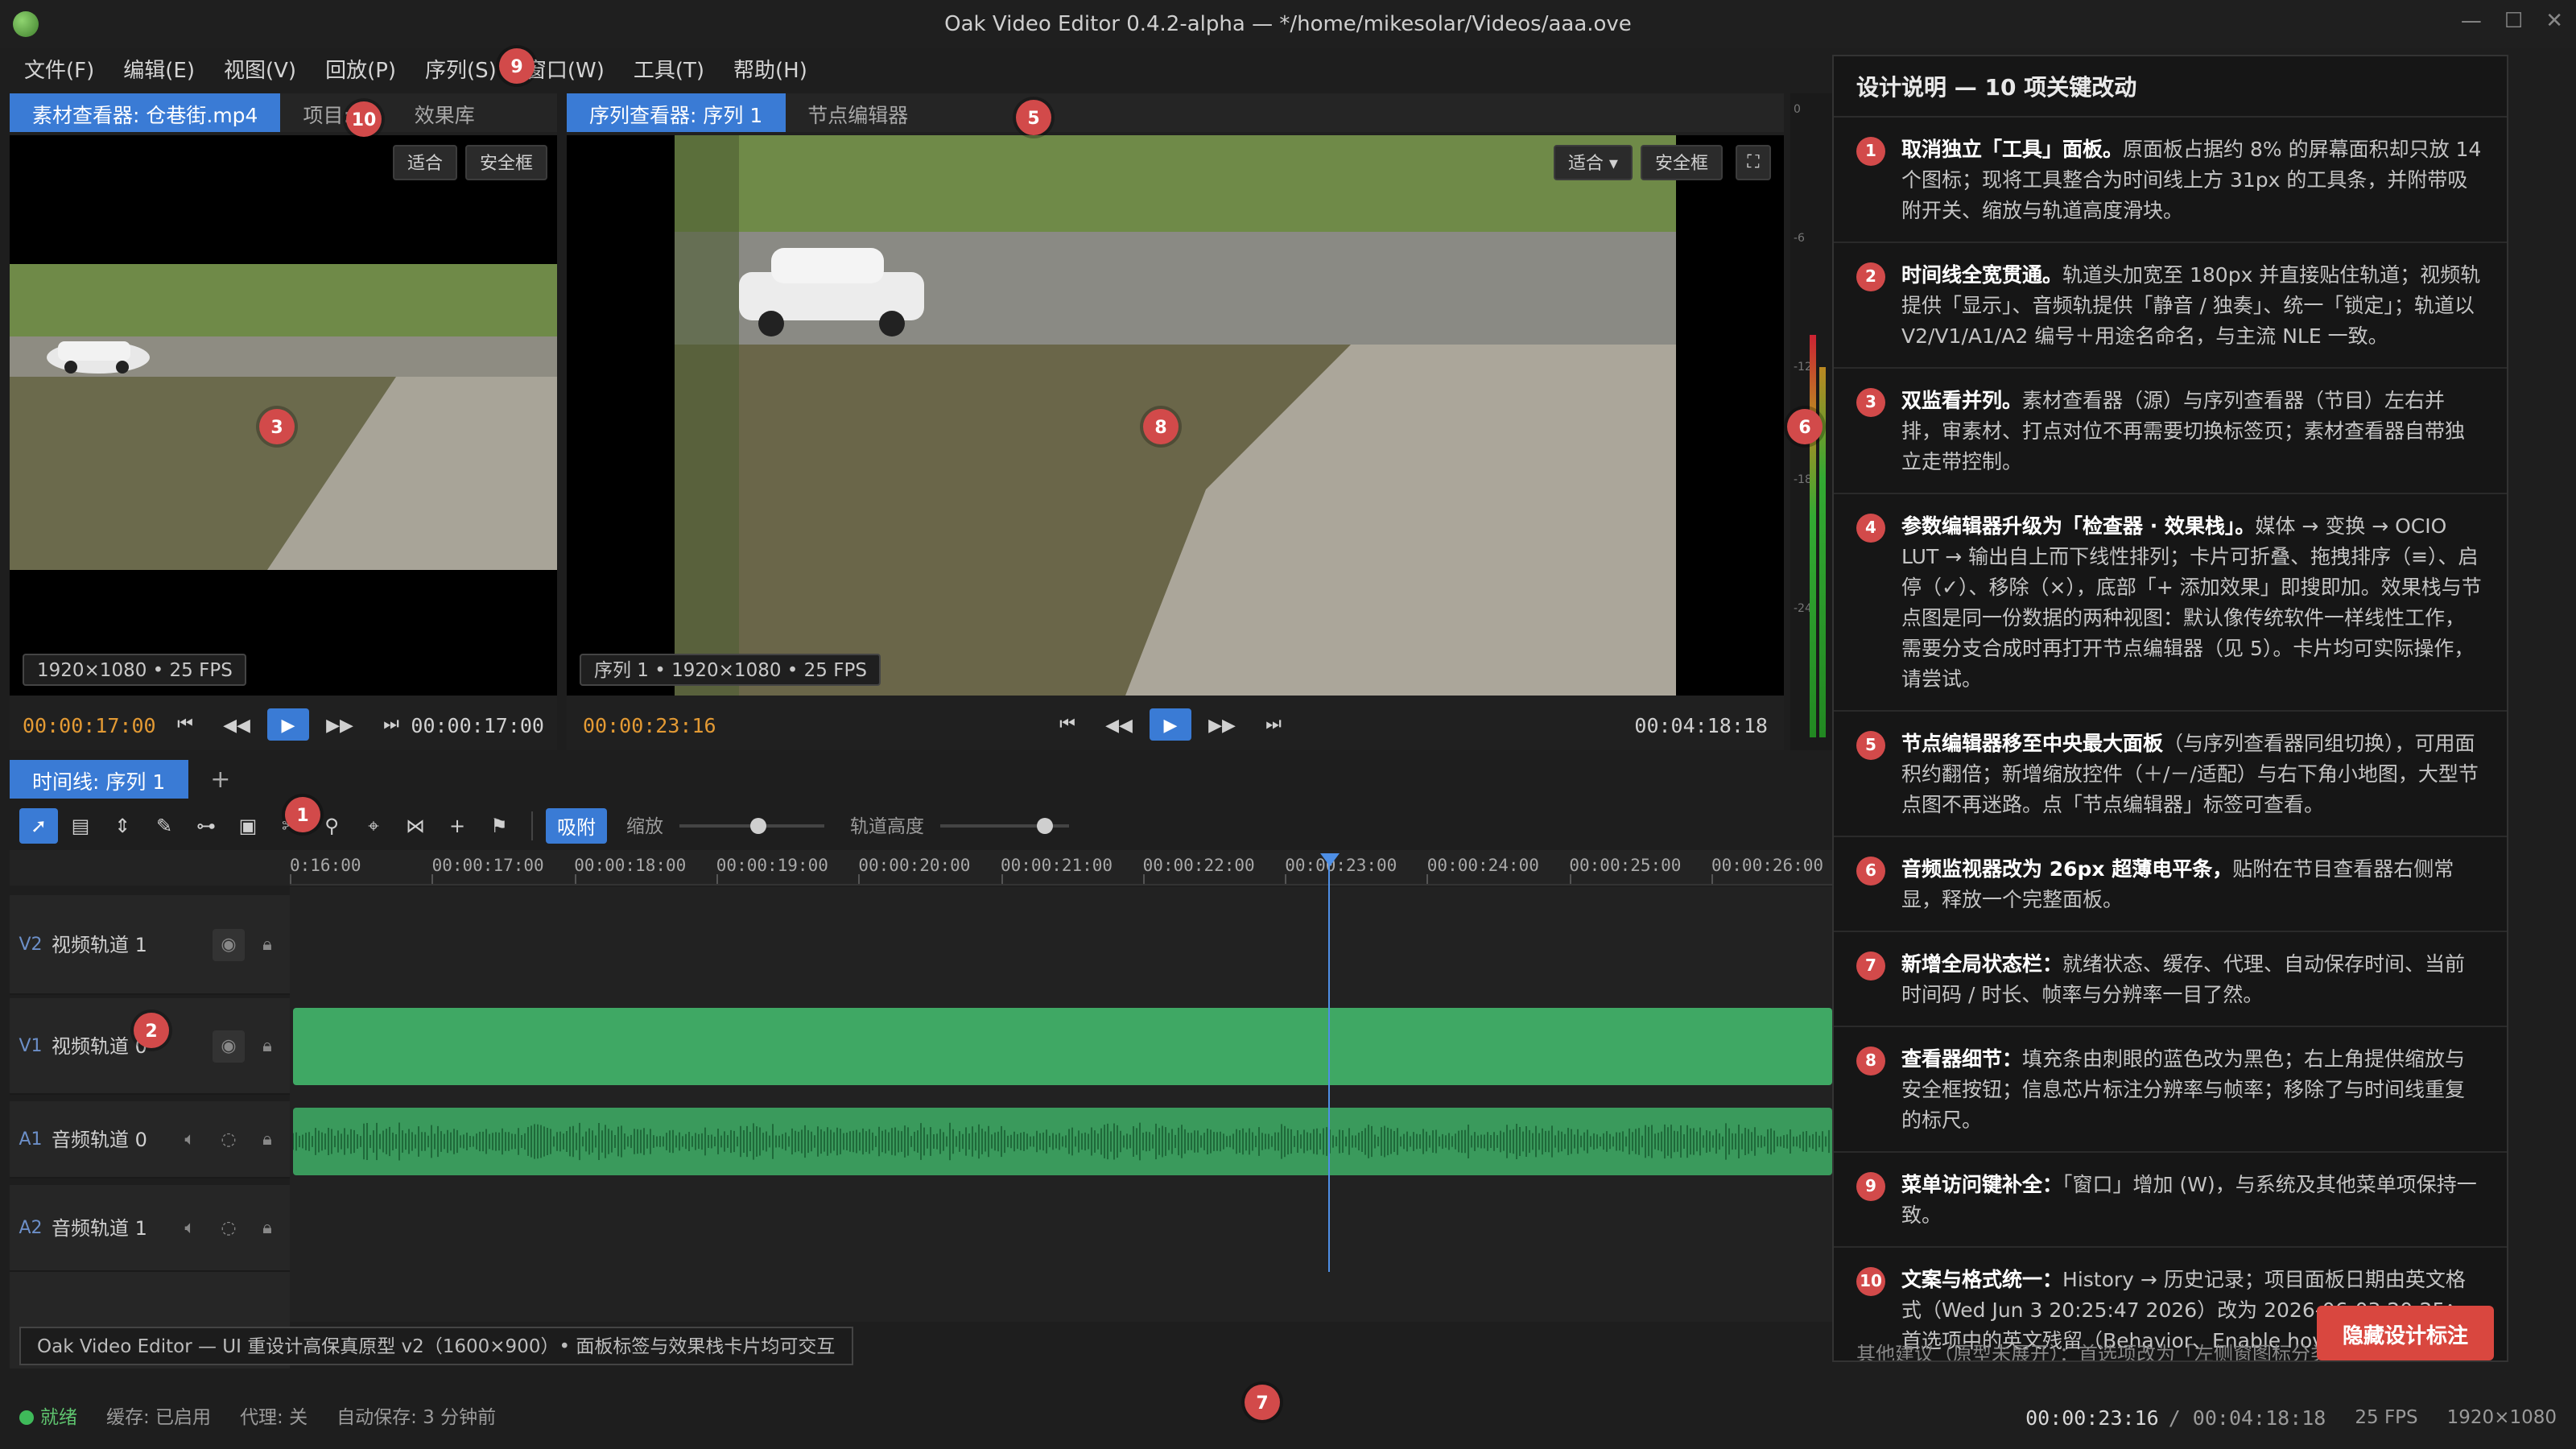 This screenshot has width=2576, height=1449. What do you see at coordinates (364, 119) in the screenshot?
I see `annotation-marker: 10` at bounding box center [364, 119].